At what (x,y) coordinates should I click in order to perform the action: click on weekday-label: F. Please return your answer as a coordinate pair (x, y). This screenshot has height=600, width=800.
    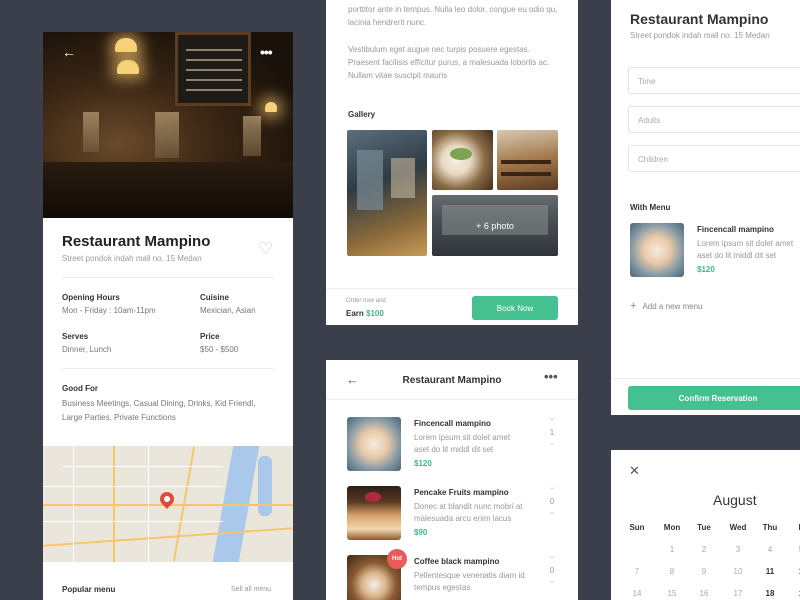
    Looking at the image, I should click on (795, 527).